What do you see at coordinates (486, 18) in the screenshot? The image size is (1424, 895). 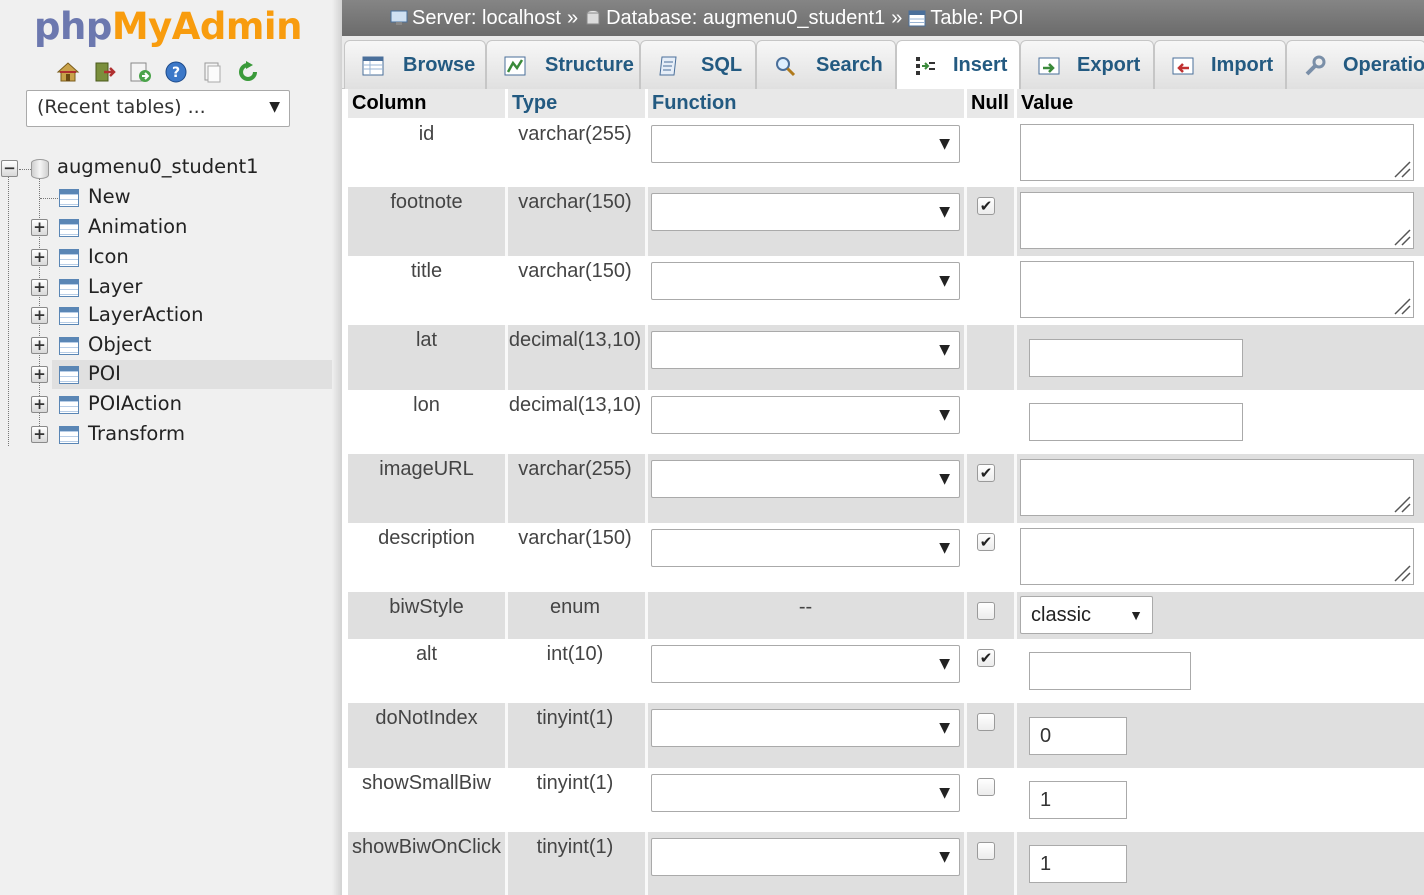 I see `breadcrumb-server: Server: localhost` at bounding box center [486, 18].